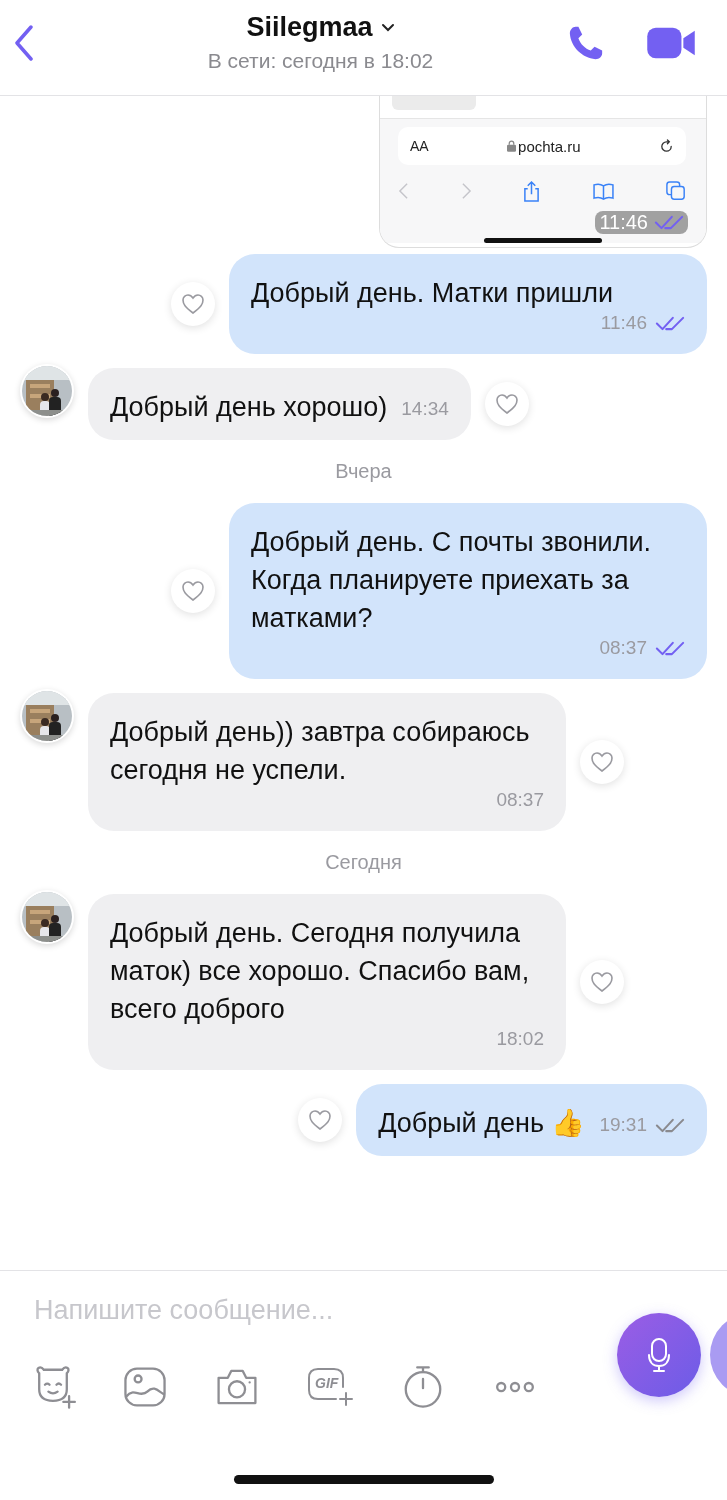 The width and height of the screenshot is (727, 1500). Describe the element at coordinates (419, 146) in the screenshot. I see `text-size-label: AA` at that location.